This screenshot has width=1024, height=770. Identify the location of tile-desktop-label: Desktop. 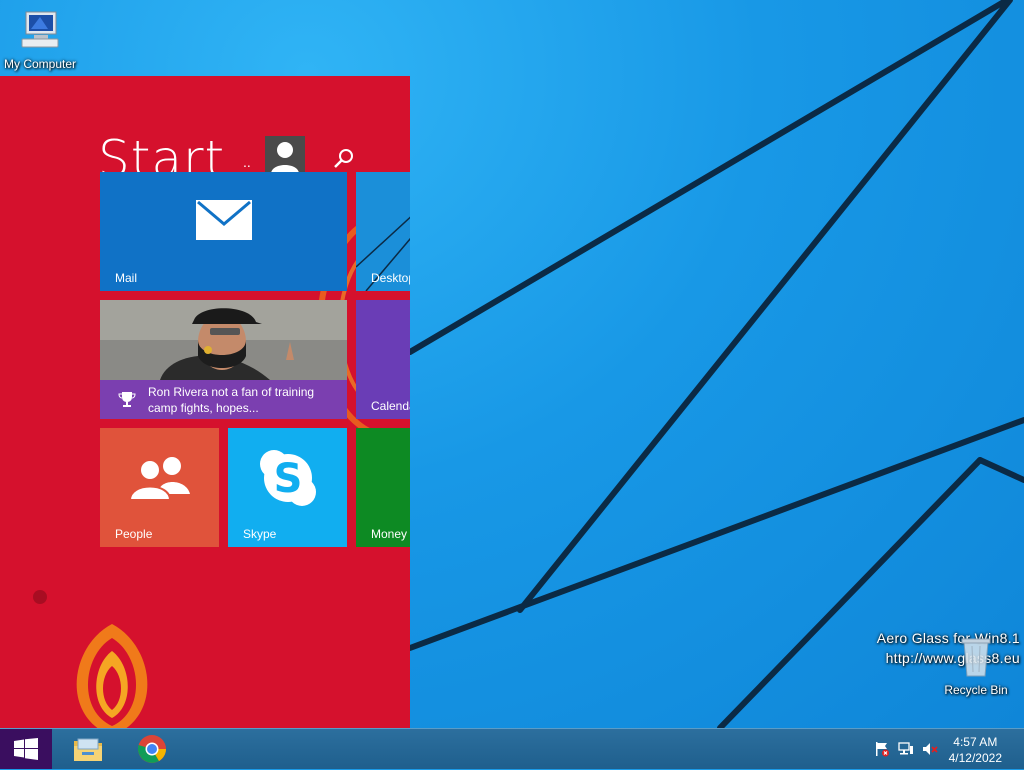
(390, 278).